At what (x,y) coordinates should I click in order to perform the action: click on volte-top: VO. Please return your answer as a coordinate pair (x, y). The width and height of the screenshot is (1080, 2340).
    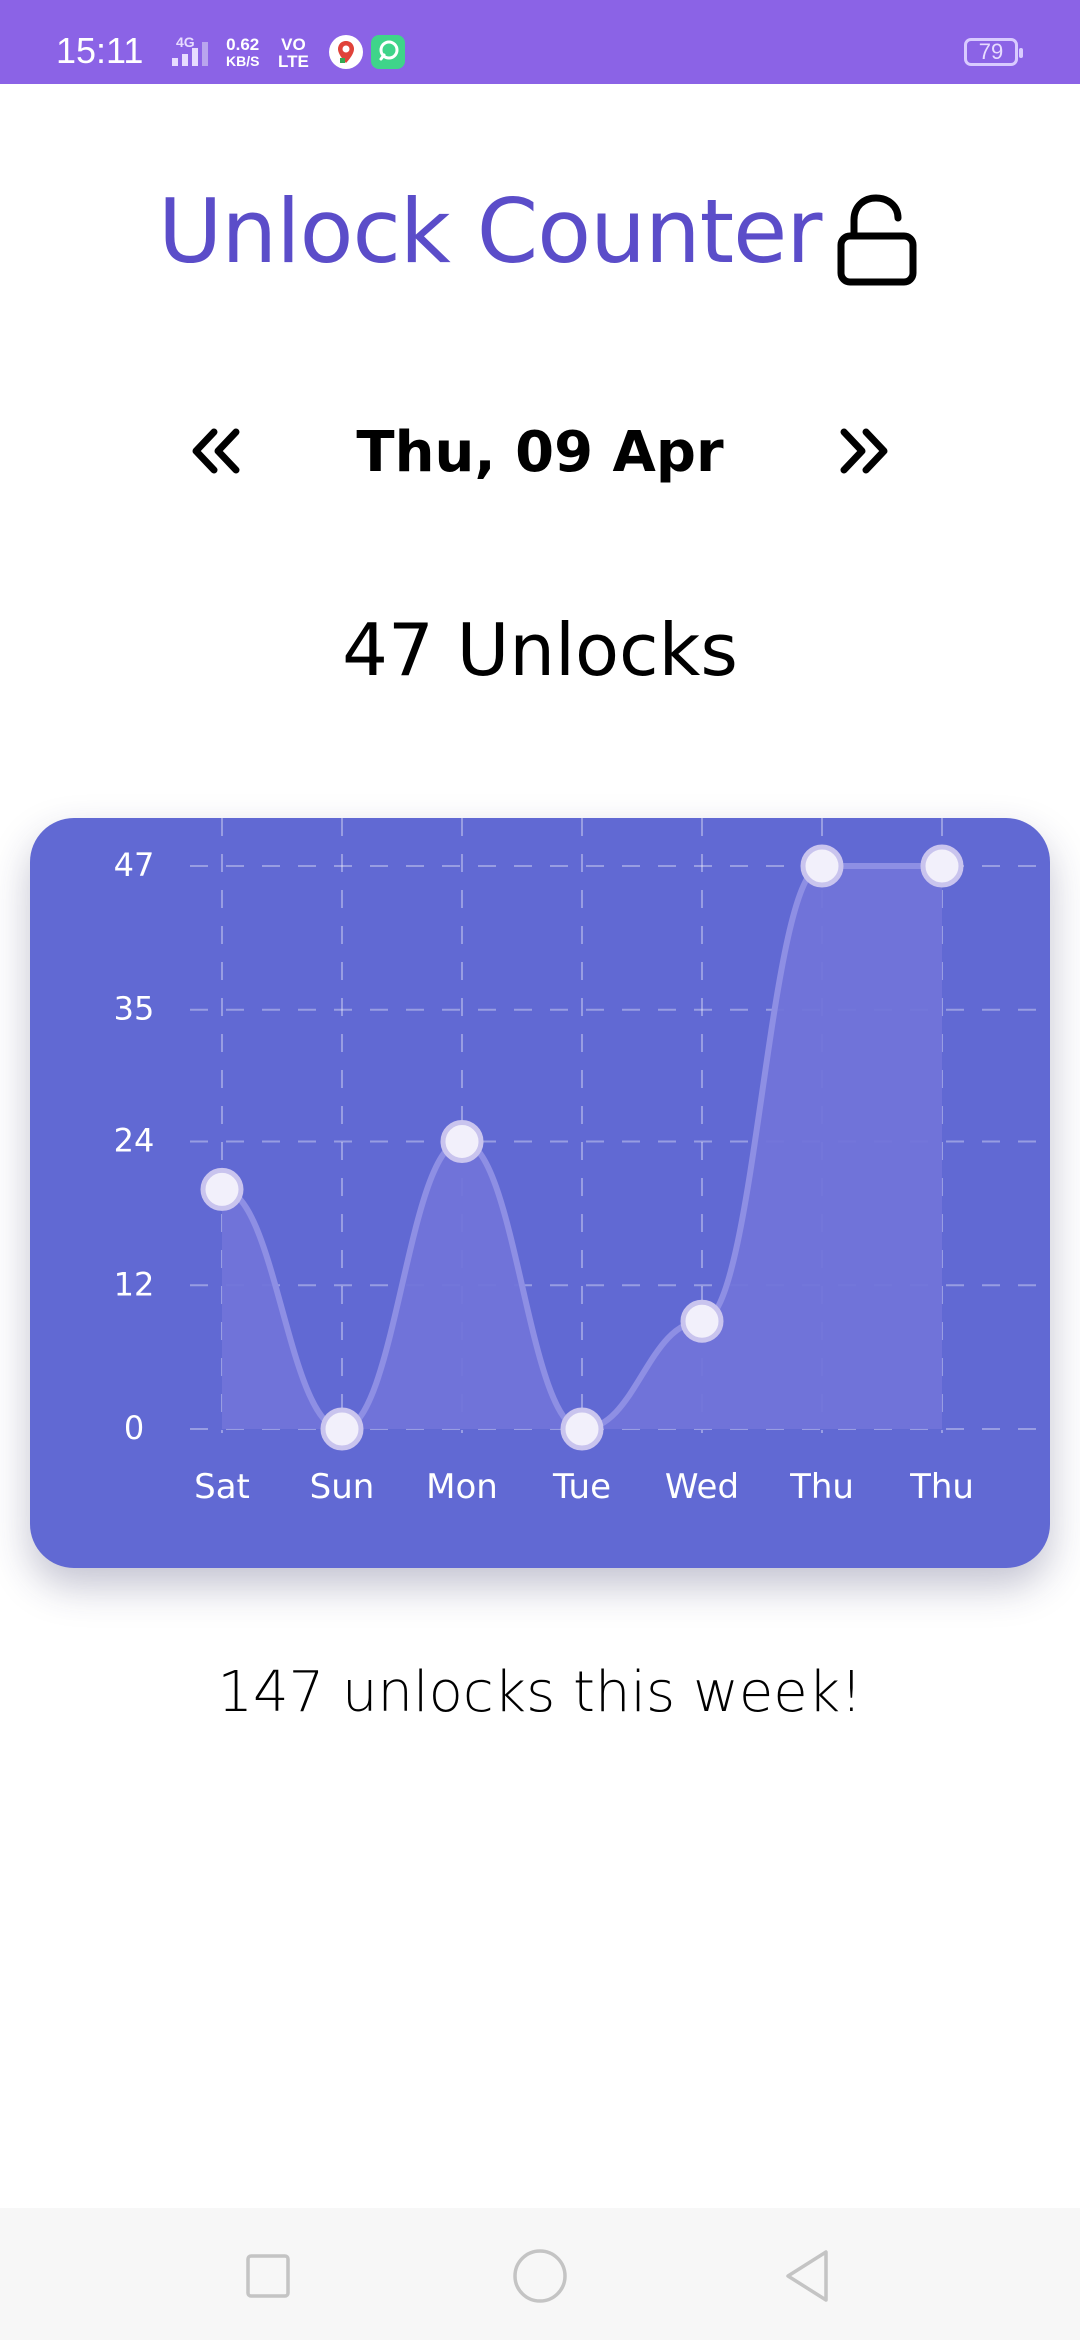
    Looking at the image, I should click on (293, 44).